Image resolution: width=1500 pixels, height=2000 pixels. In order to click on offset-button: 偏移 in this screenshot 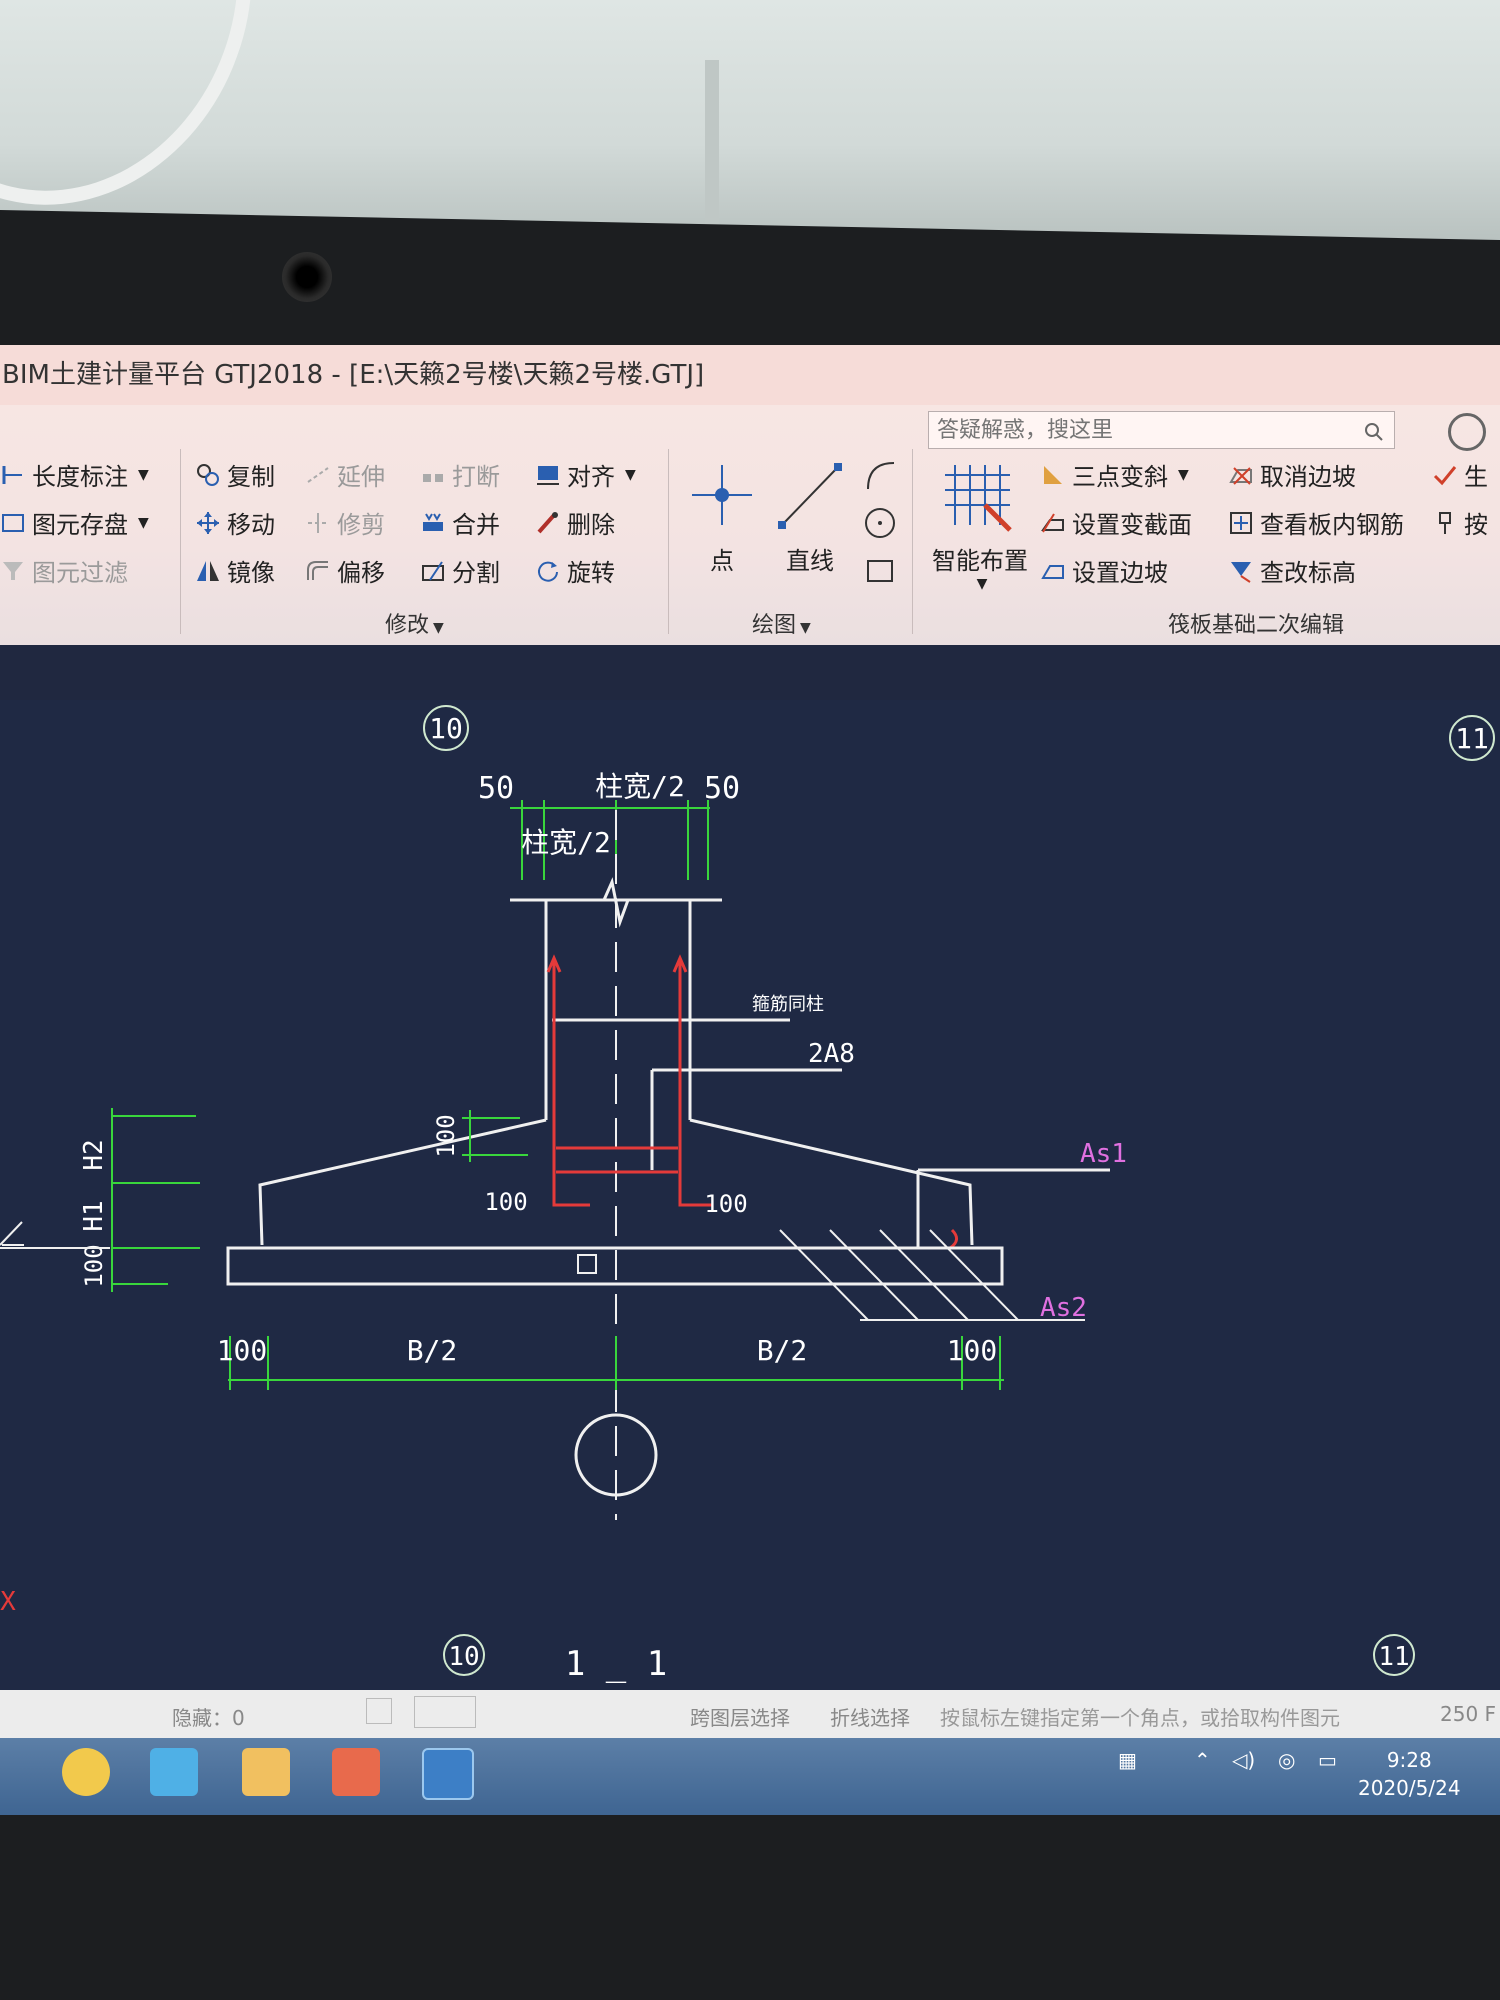, I will do `click(345, 570)`.